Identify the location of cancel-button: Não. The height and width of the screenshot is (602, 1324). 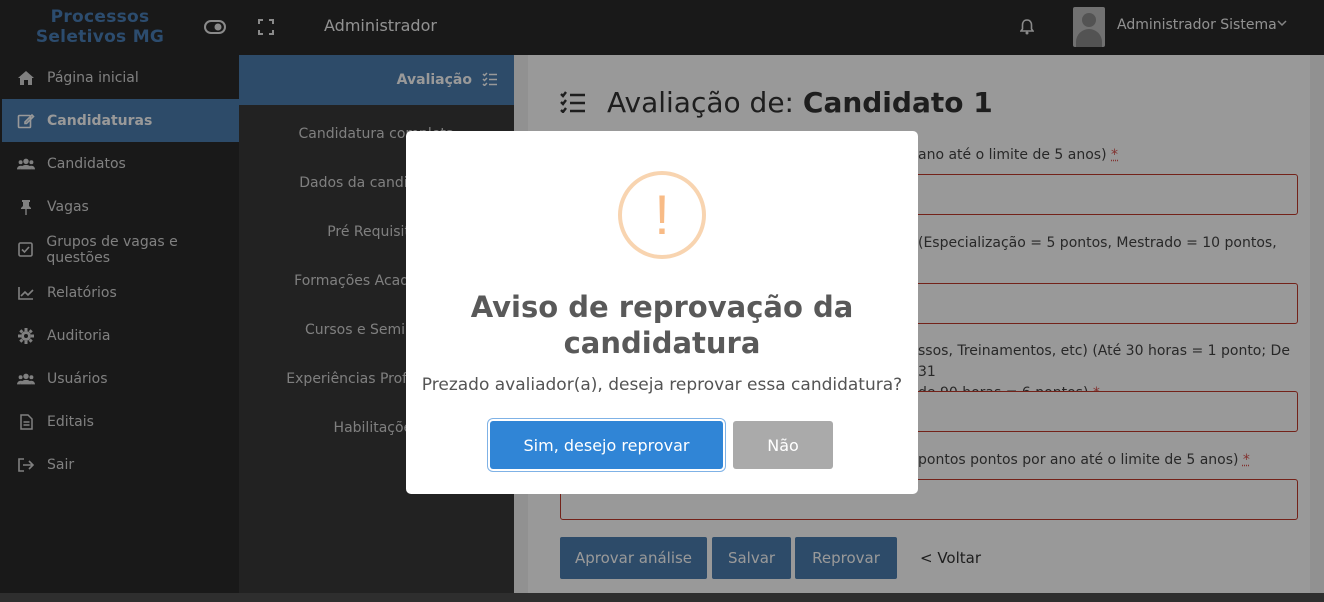
(783, 445).